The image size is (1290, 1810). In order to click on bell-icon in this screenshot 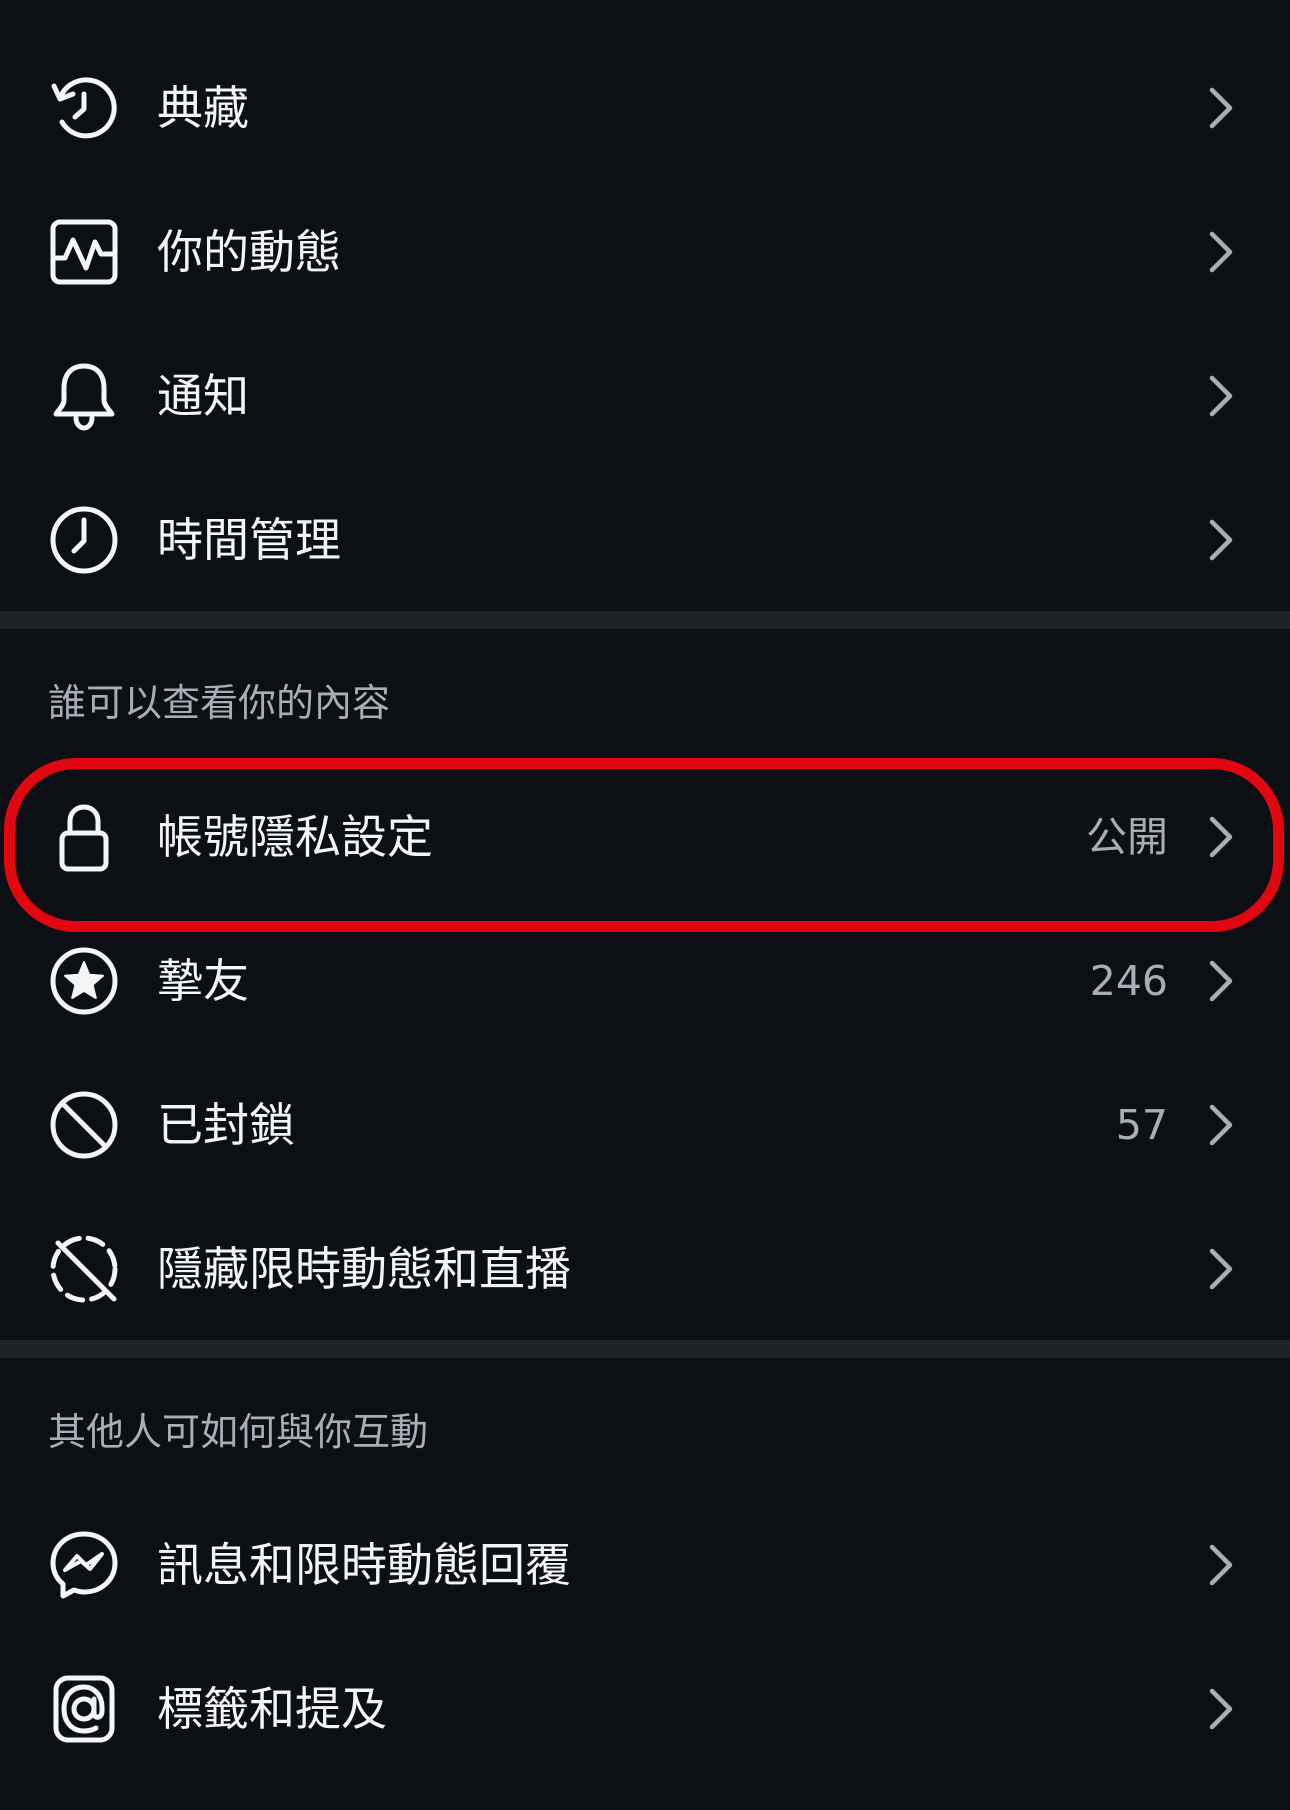, I will do `click(84, 396)`.